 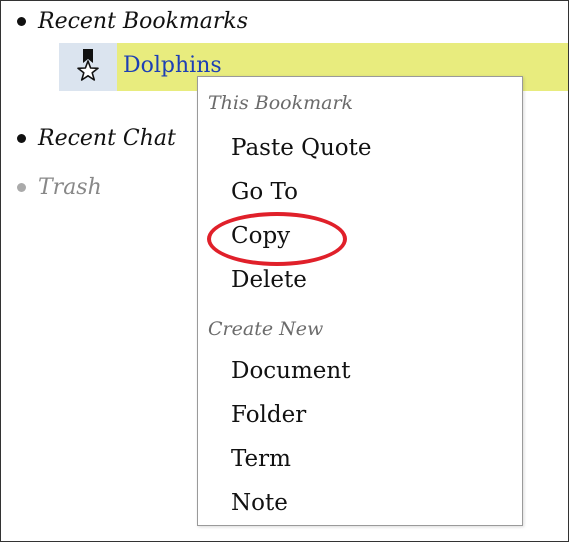 I want to click on tree-item-recent-bookmarks: Recent Bookmarks, so click(x=132, y=21).